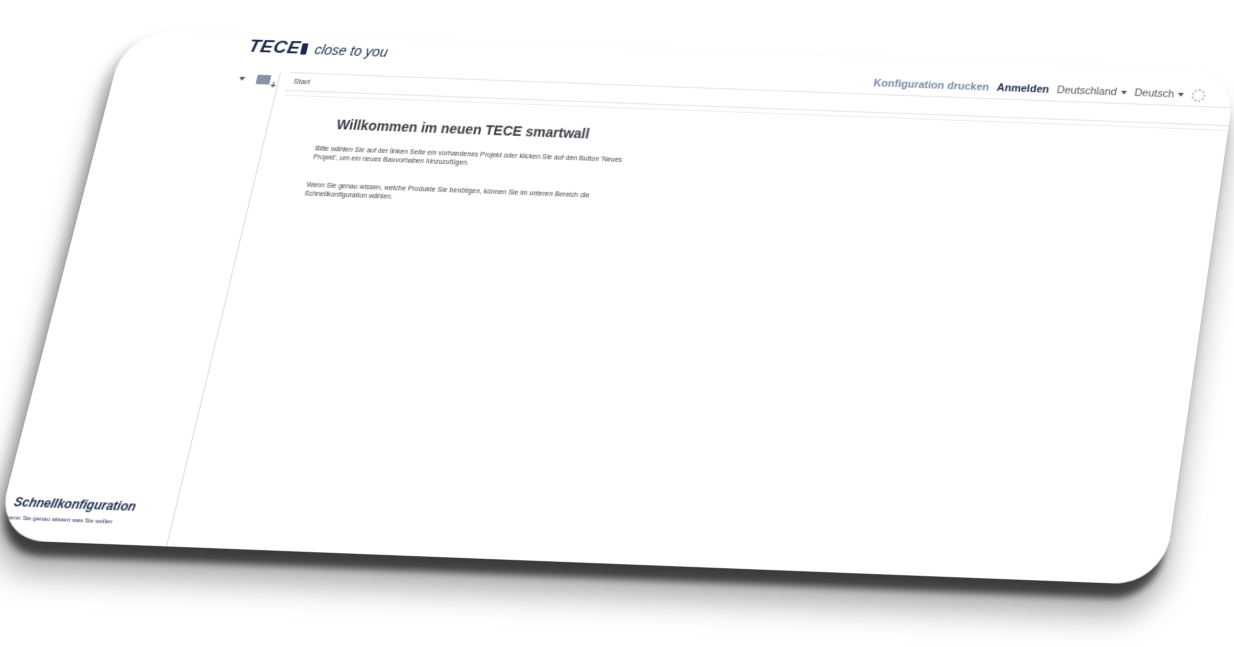  What do you see at coordinates (274, 47) in the screenshot?
I see `brand-name: TECE` at bounding box center [274, 47].